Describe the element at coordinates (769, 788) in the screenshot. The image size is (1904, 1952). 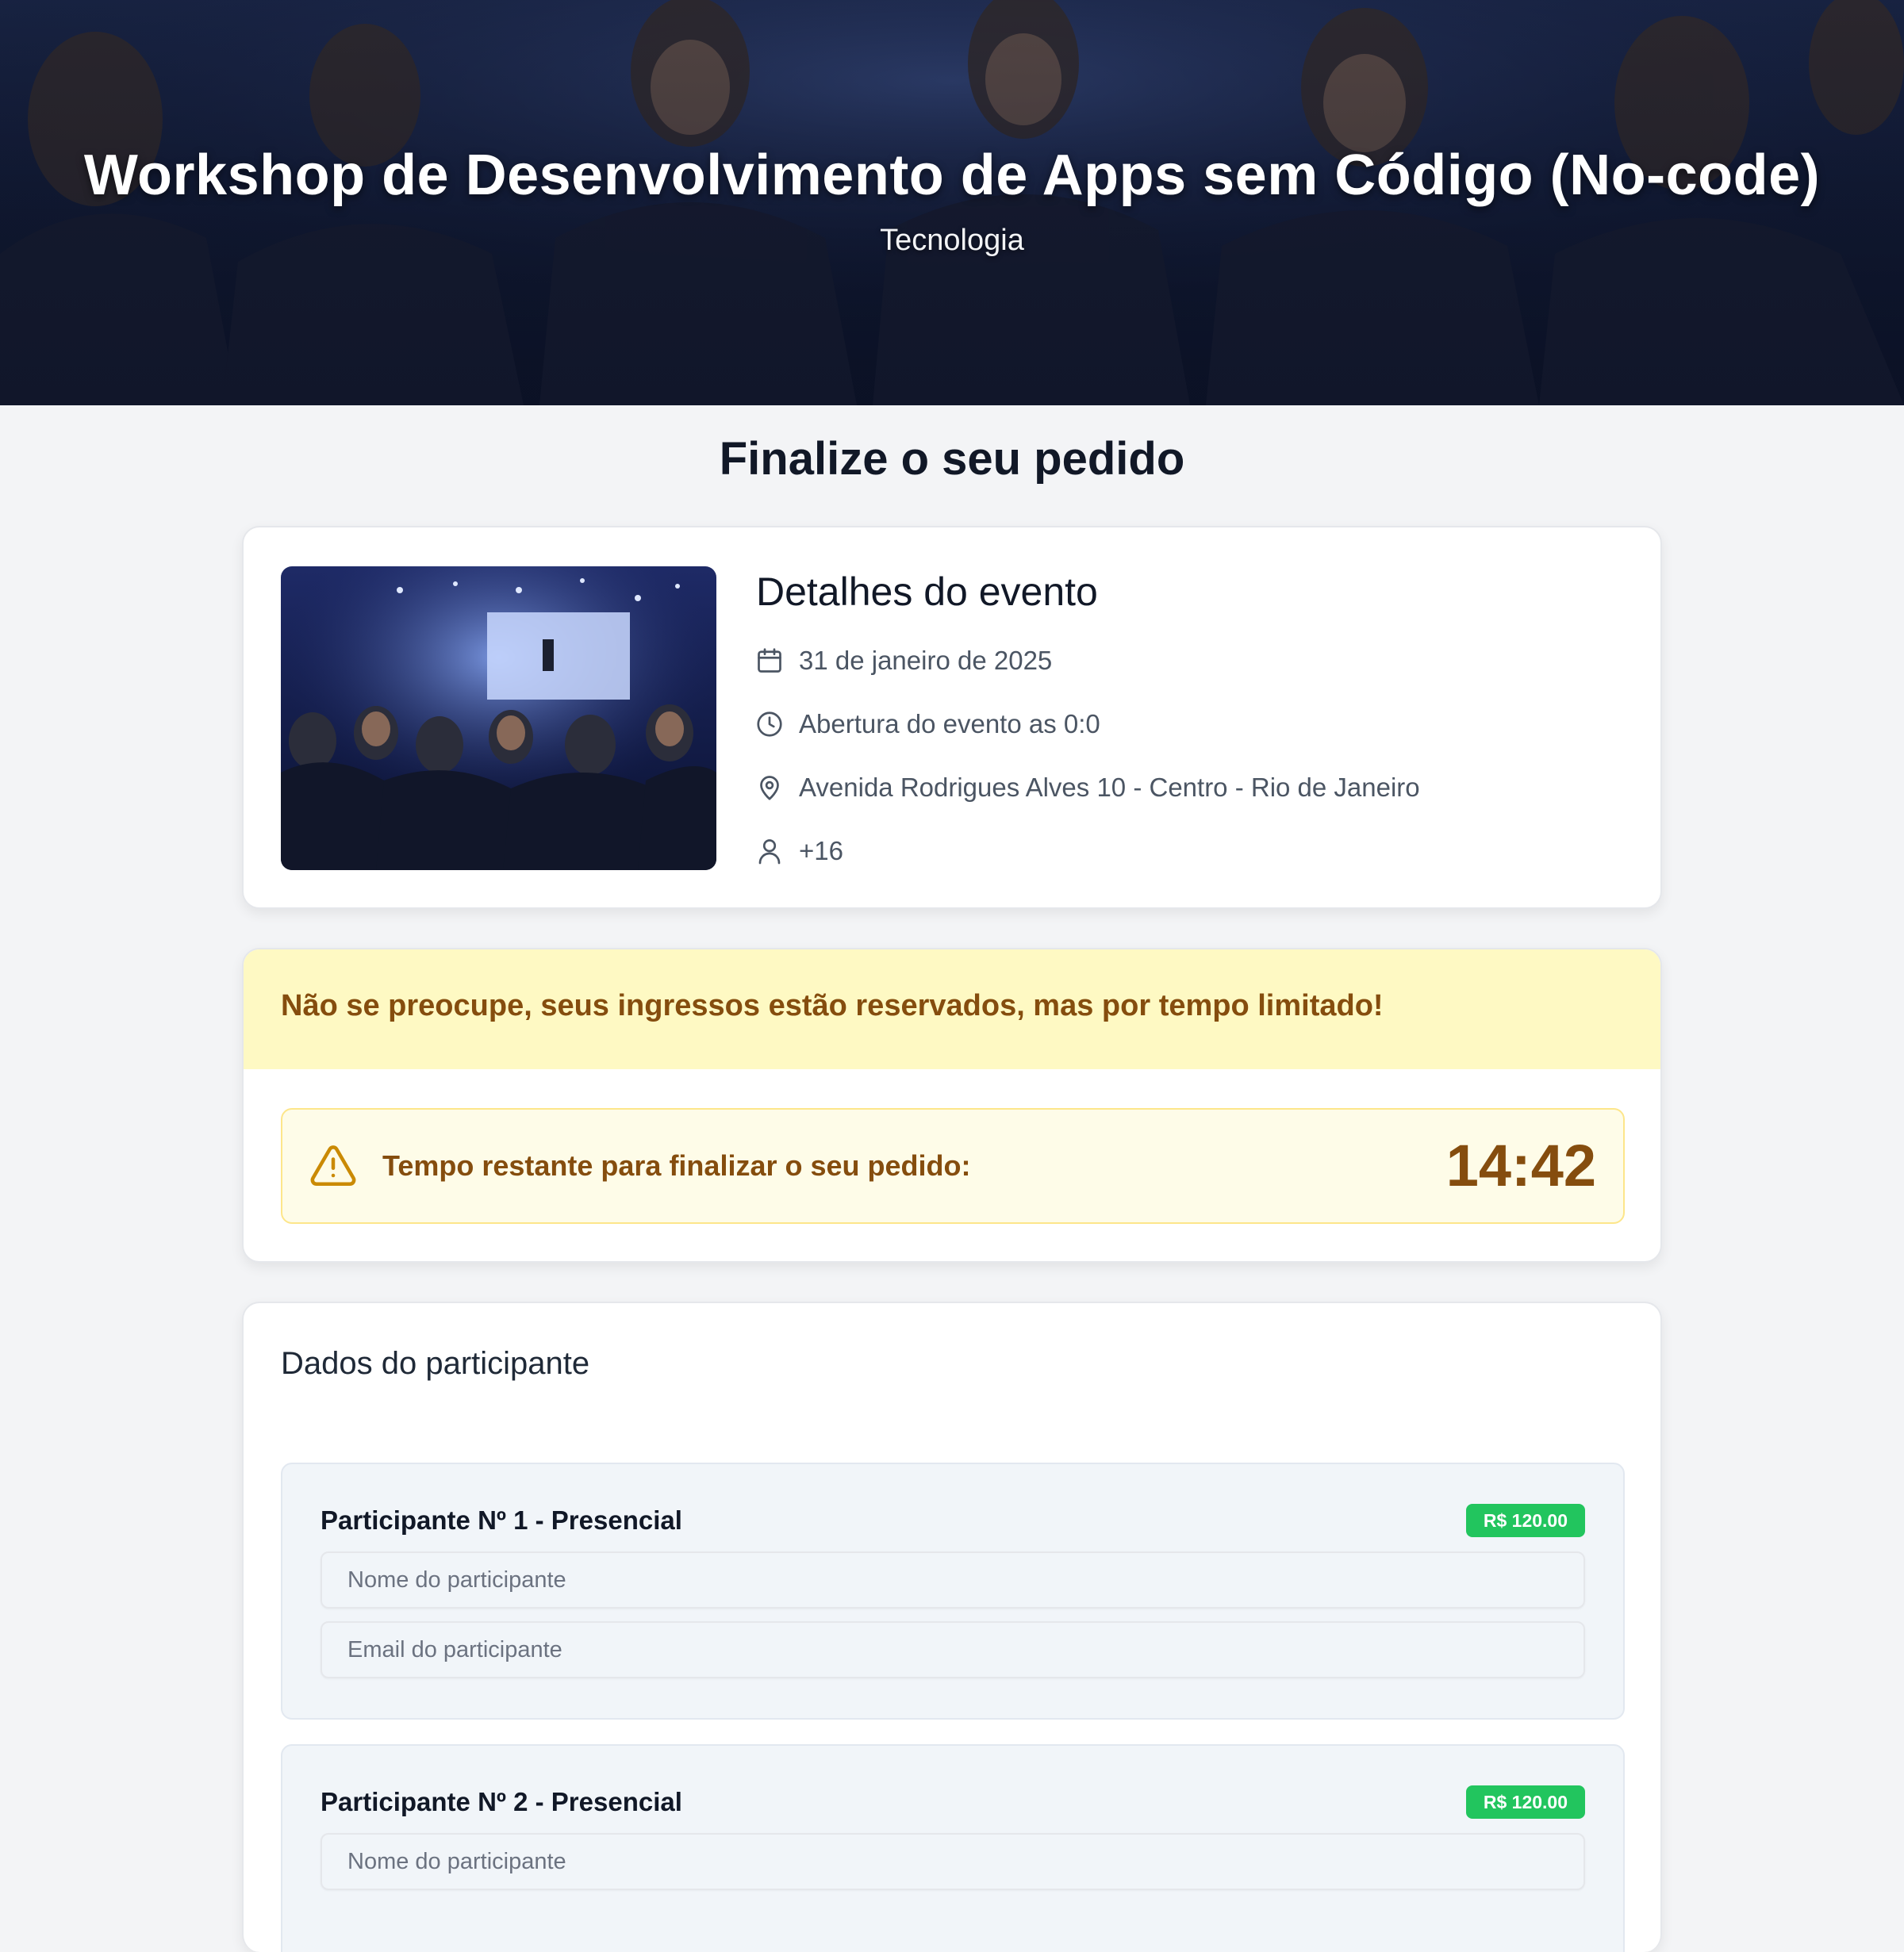
I see `map-pin-icon` at that location.